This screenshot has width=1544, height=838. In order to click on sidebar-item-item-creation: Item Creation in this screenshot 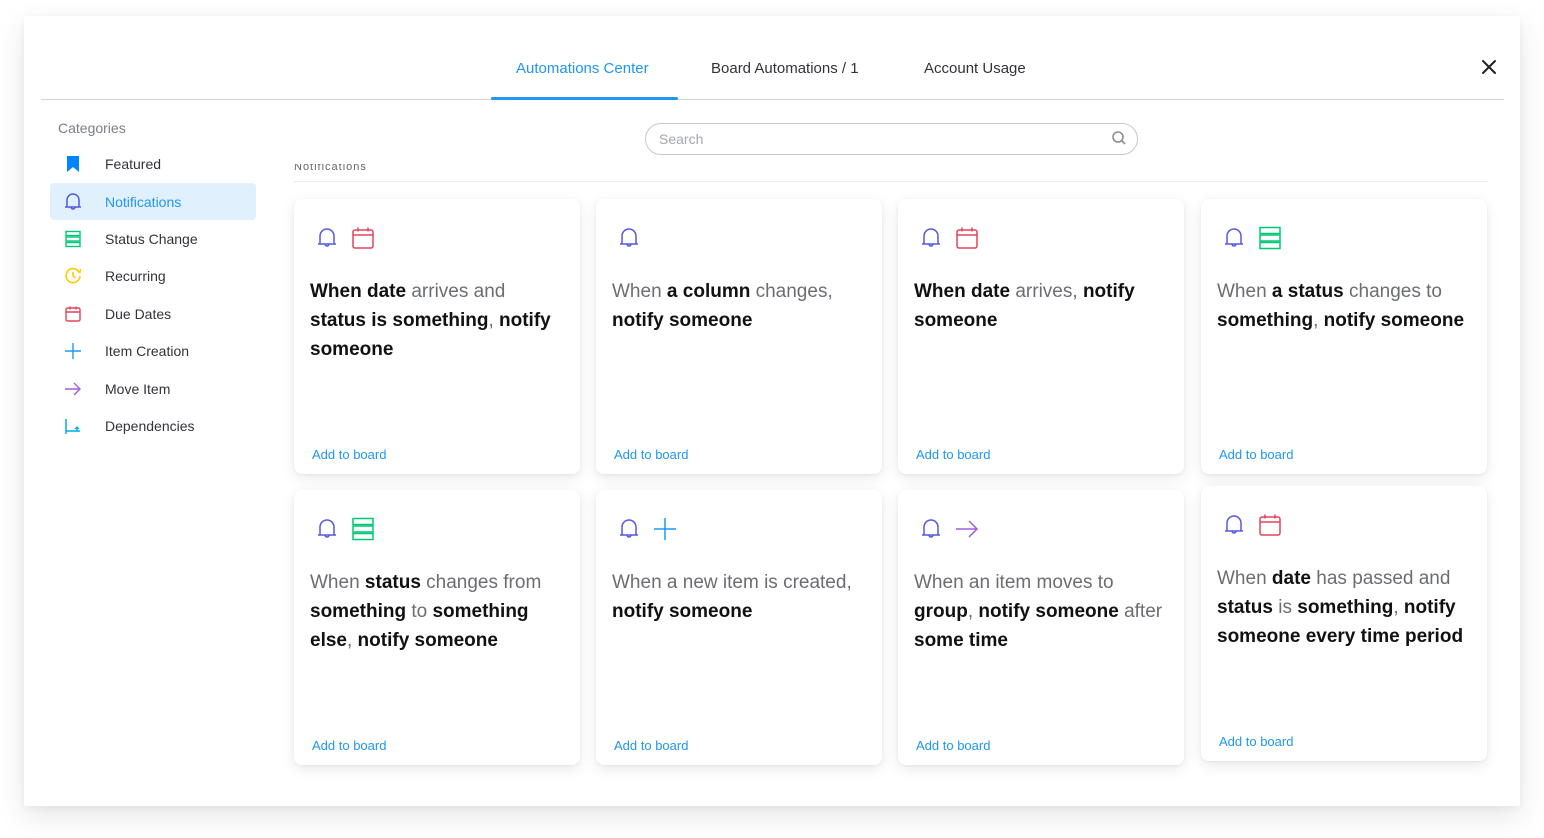, I will do `click(153, 350)`.